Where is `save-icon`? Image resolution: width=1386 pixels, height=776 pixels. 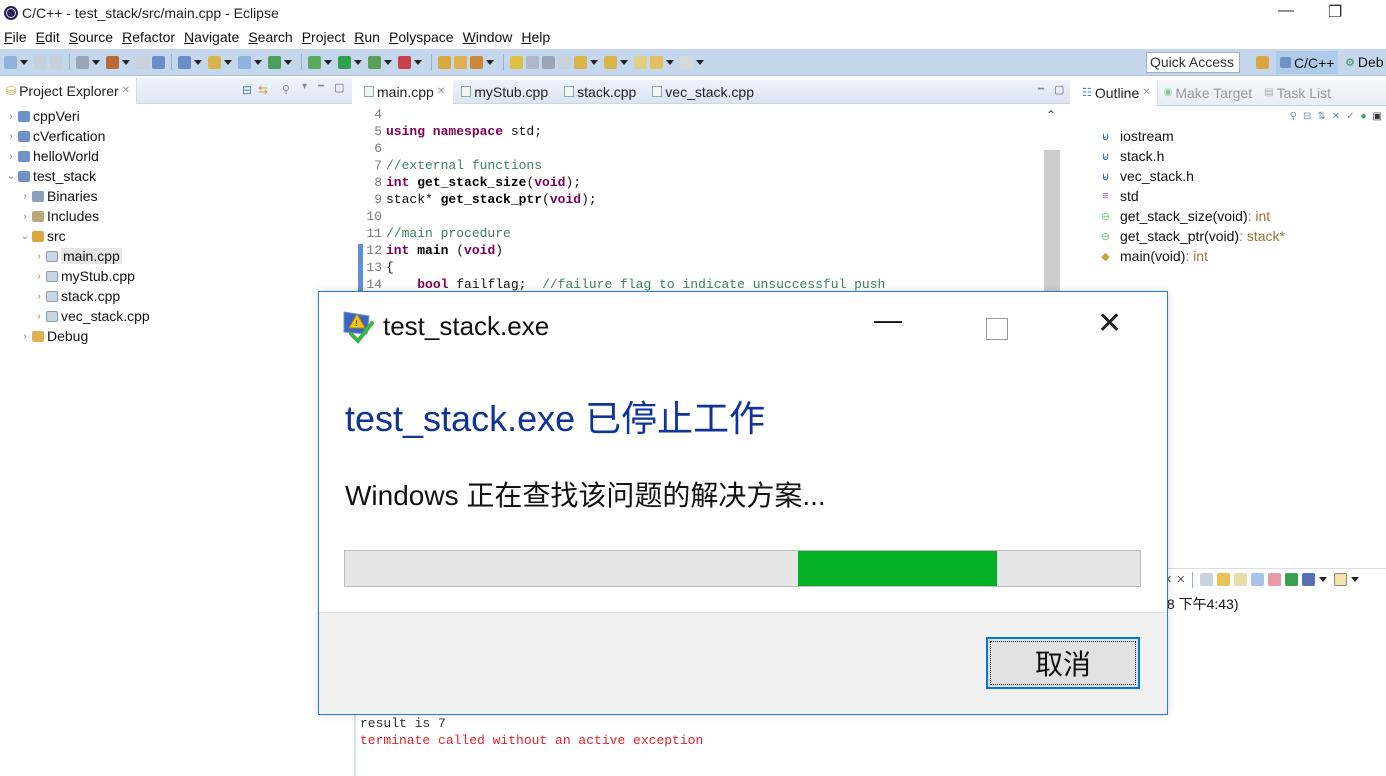
save-icon is located at coordinates (40, 62).